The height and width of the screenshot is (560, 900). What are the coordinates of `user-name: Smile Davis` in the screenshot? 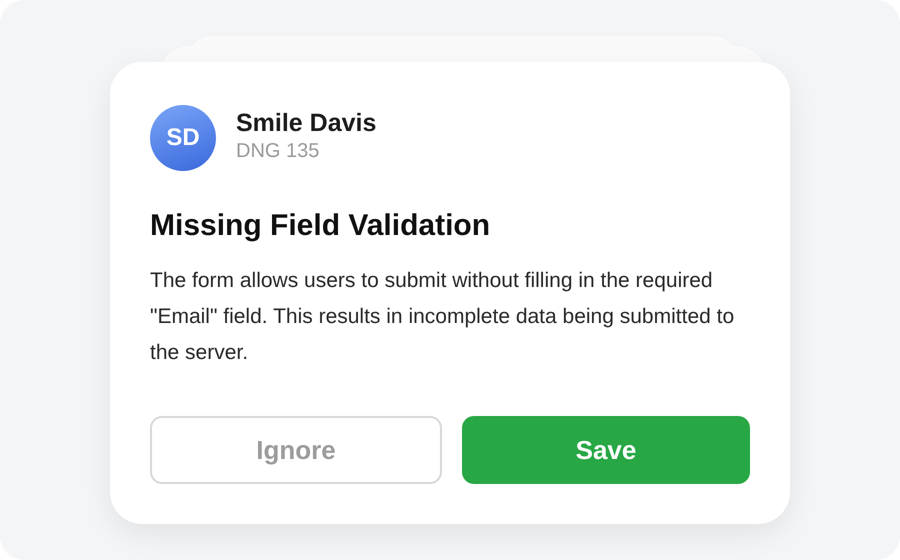 It's located at (306, 123).